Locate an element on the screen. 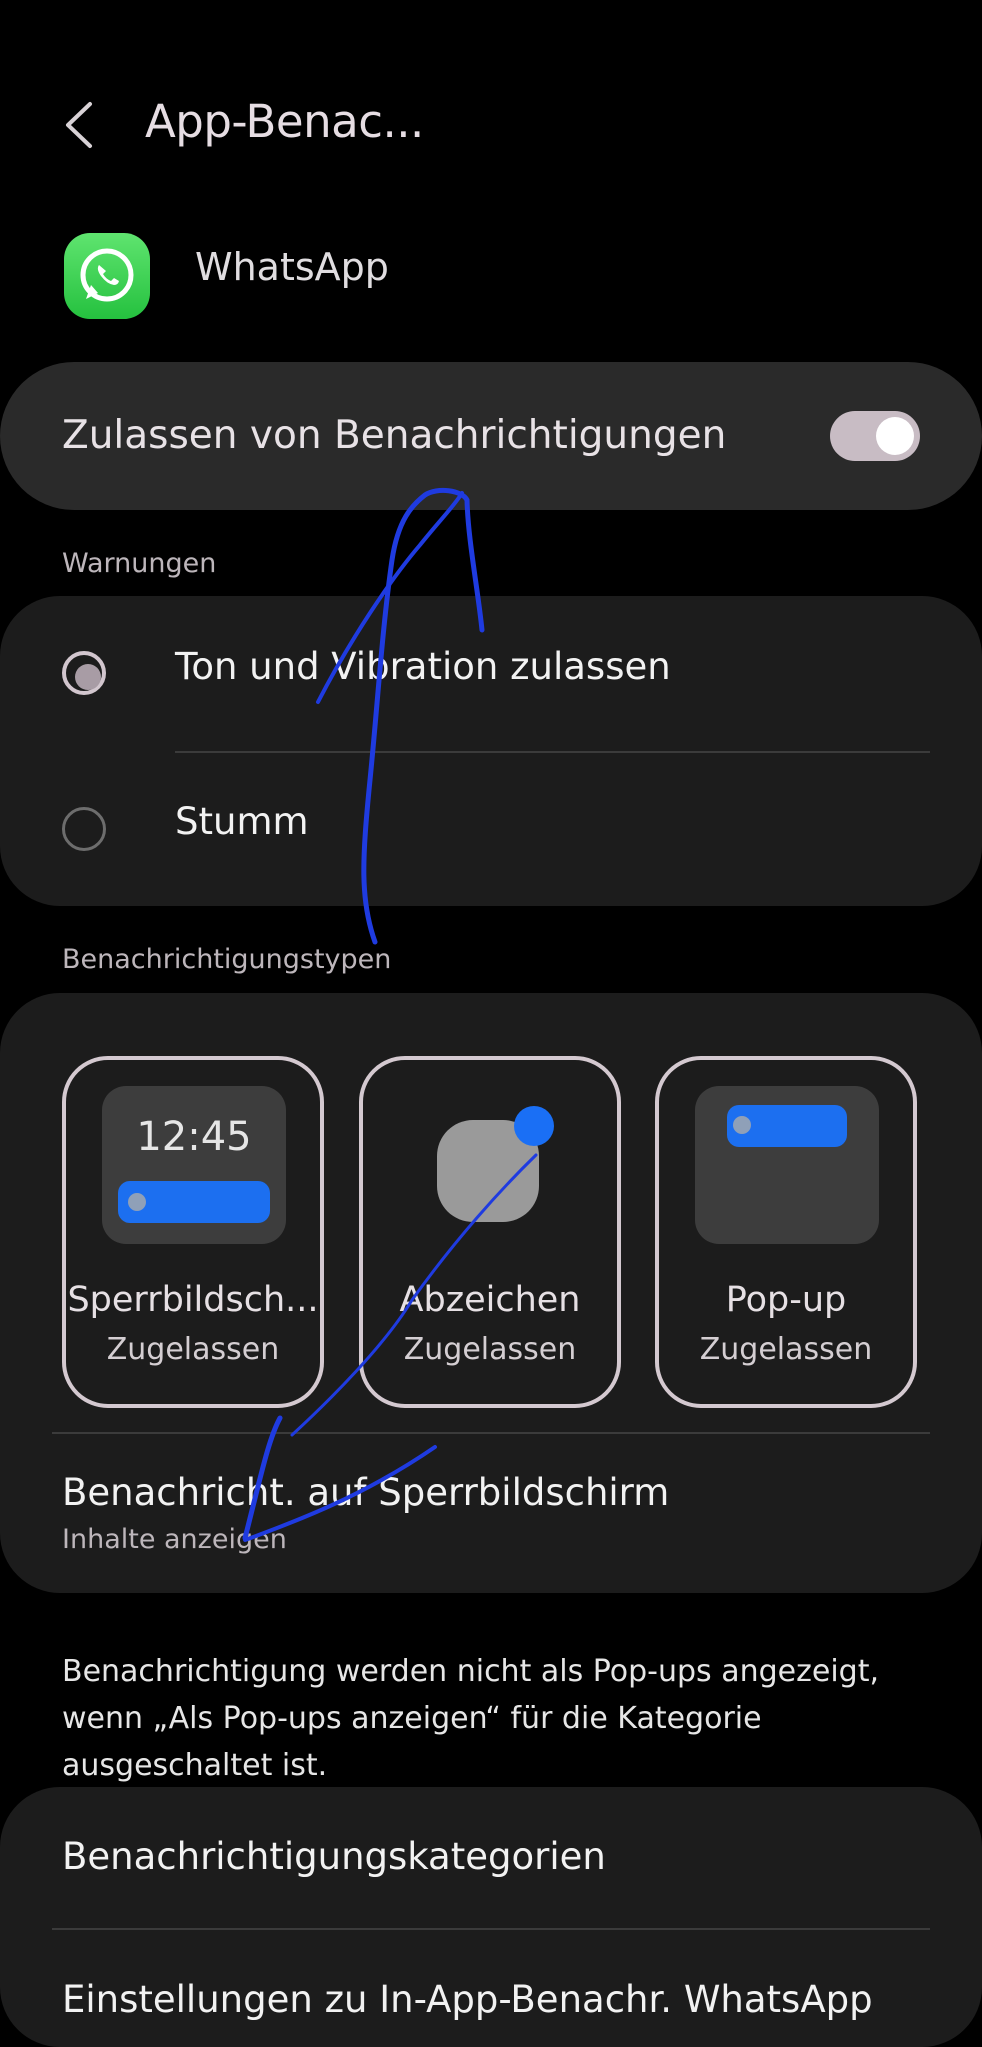 The image size is (982, 2047). tile-badge-status: Zugelassen is located at coordinates (490, 1349).